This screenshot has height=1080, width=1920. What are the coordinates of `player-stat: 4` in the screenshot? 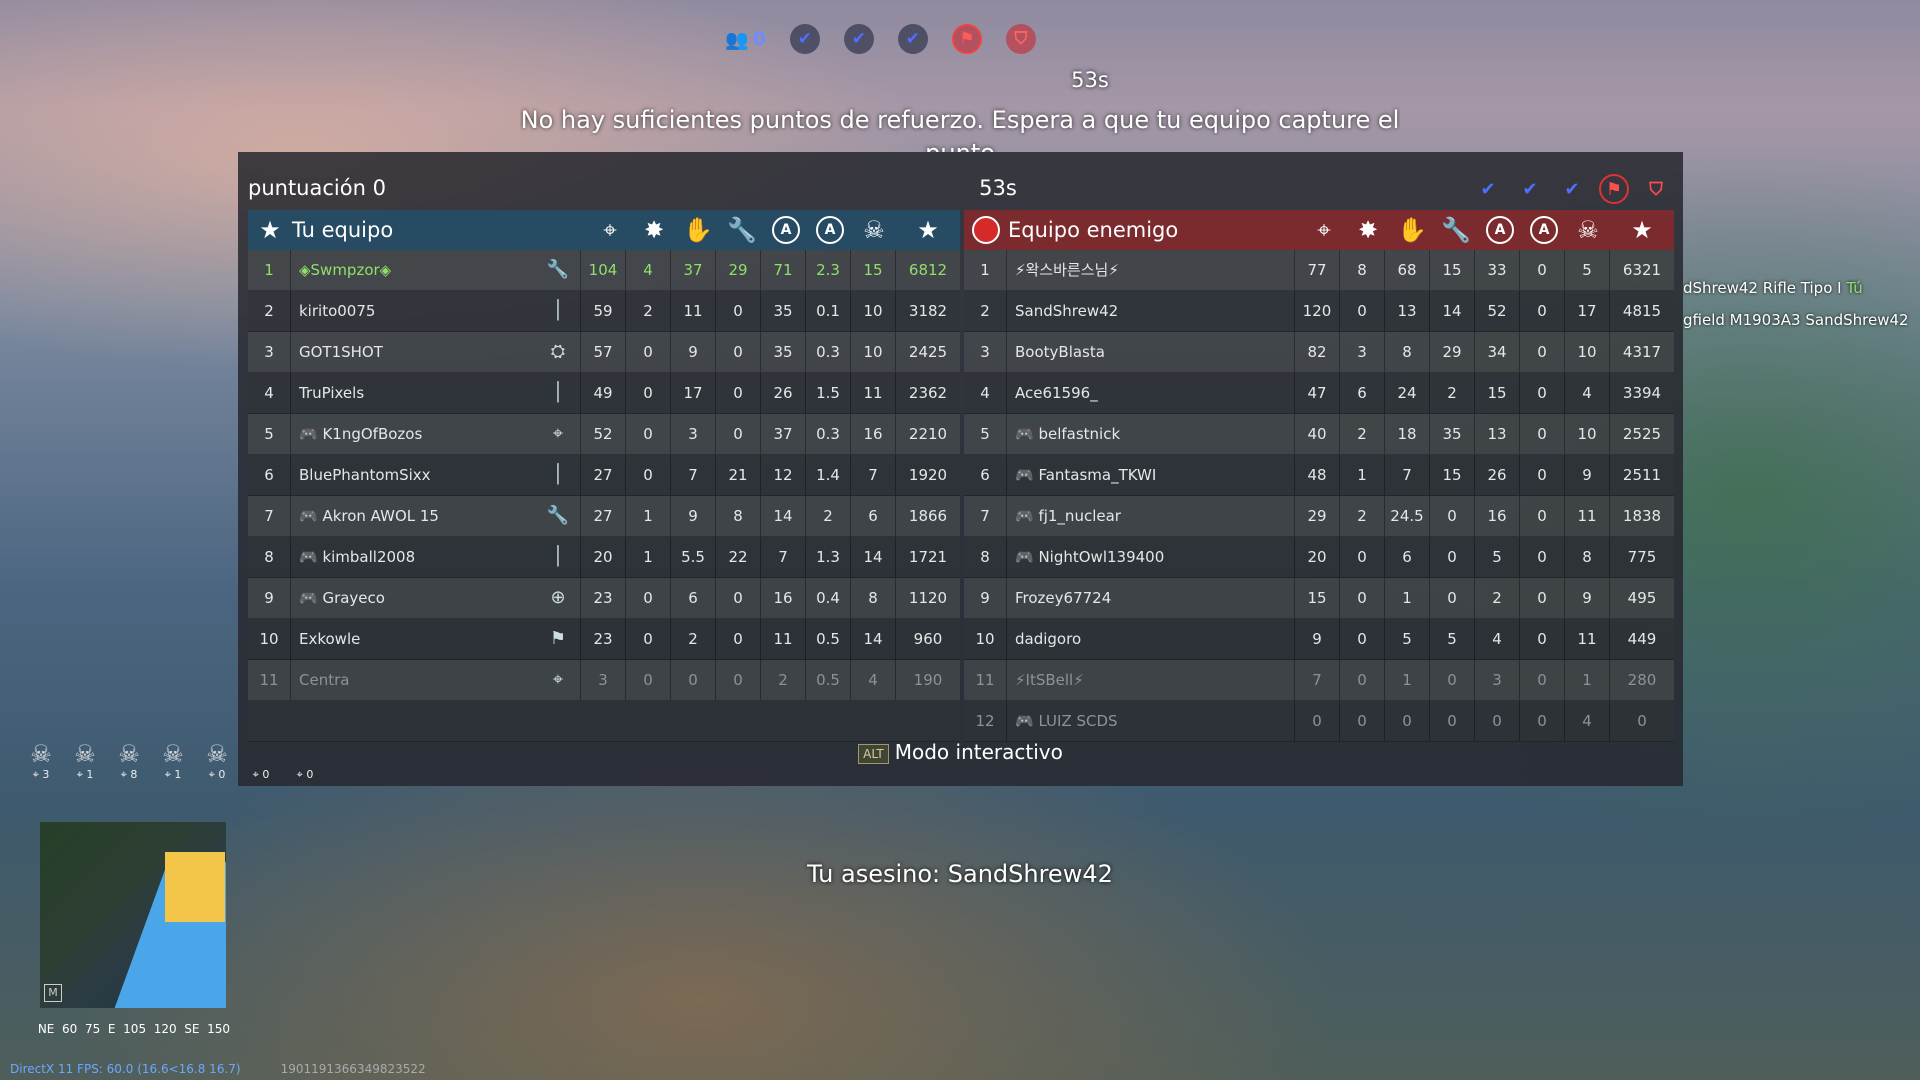 It's located at (1587, 393).